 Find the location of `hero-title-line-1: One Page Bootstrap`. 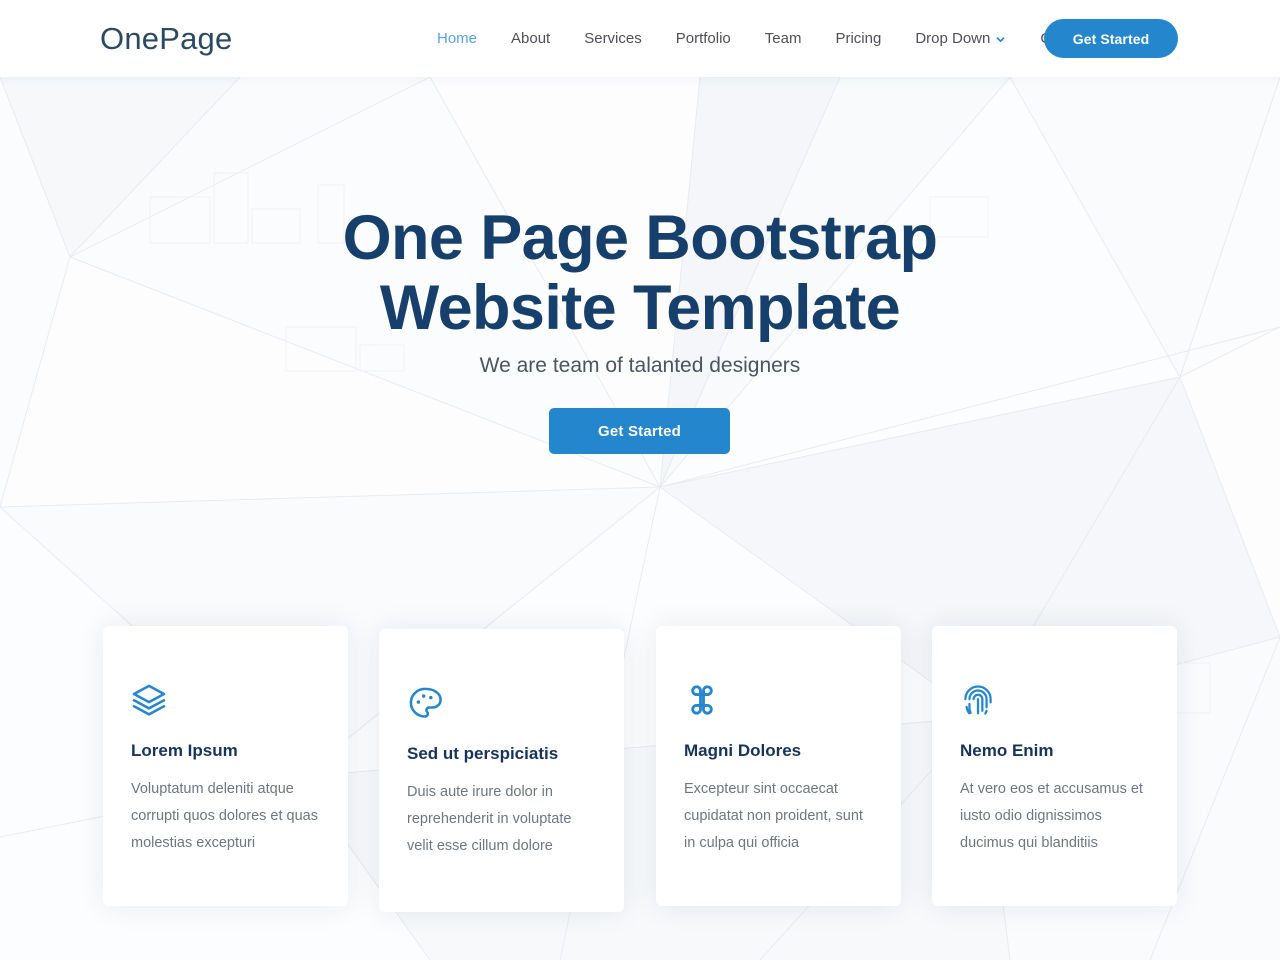

hero-title-line-1: One Page Bootstrap is located at coordinates (640, 238).